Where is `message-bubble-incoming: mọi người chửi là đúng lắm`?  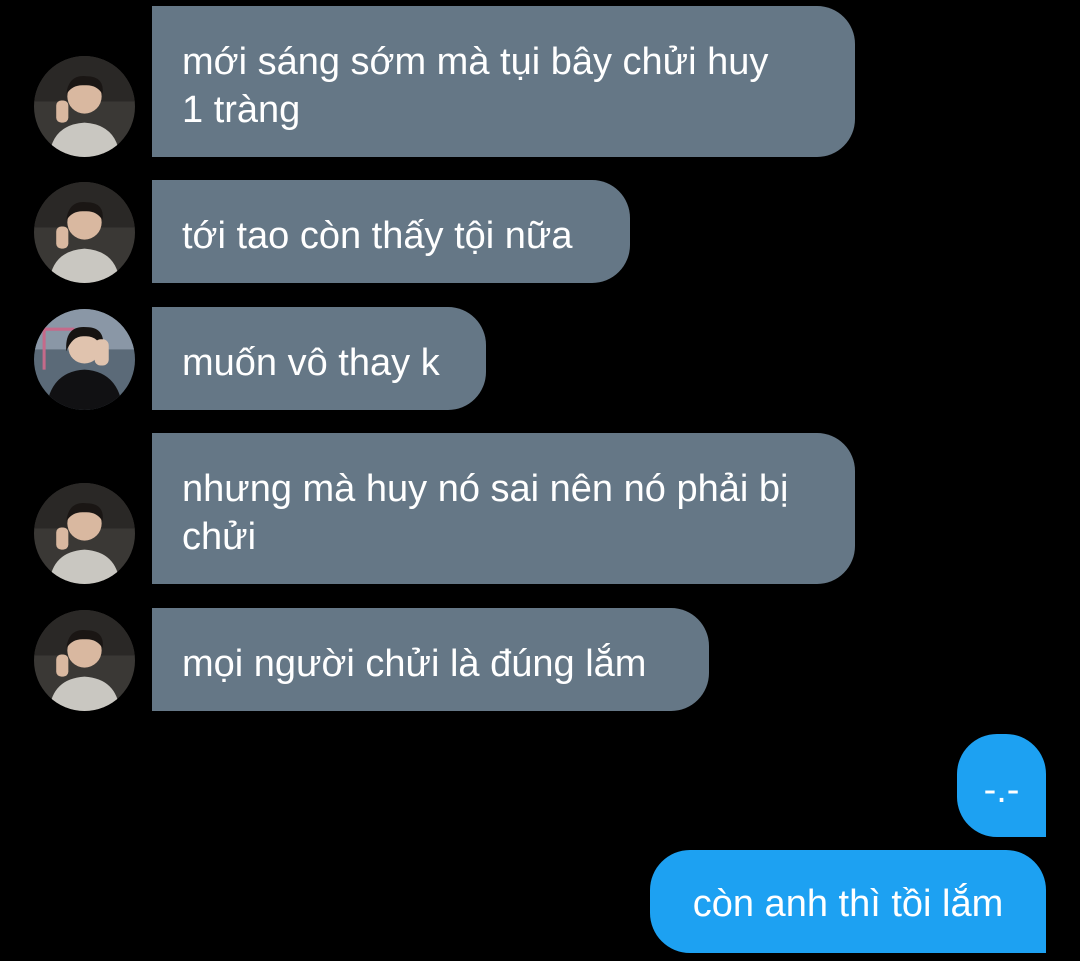
message-bubble-incoming: mọi người chửi là đúng lắm is located at coordinates (430, 659).